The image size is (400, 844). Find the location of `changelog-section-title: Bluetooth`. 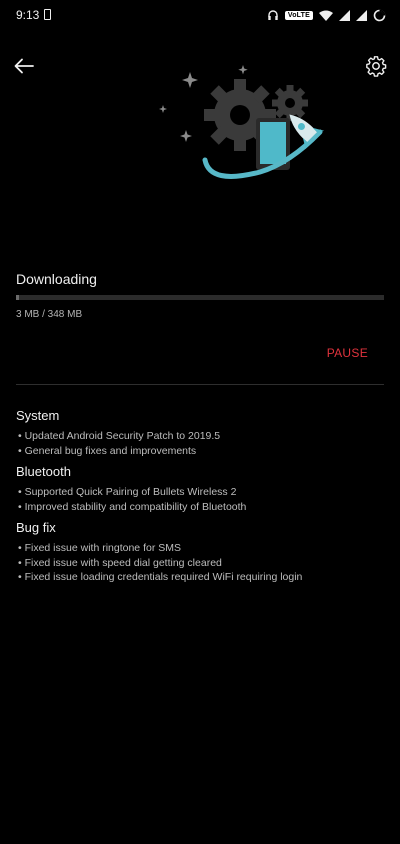

changelog-section-title: Bluetooth is located at coordinates (43, 471).